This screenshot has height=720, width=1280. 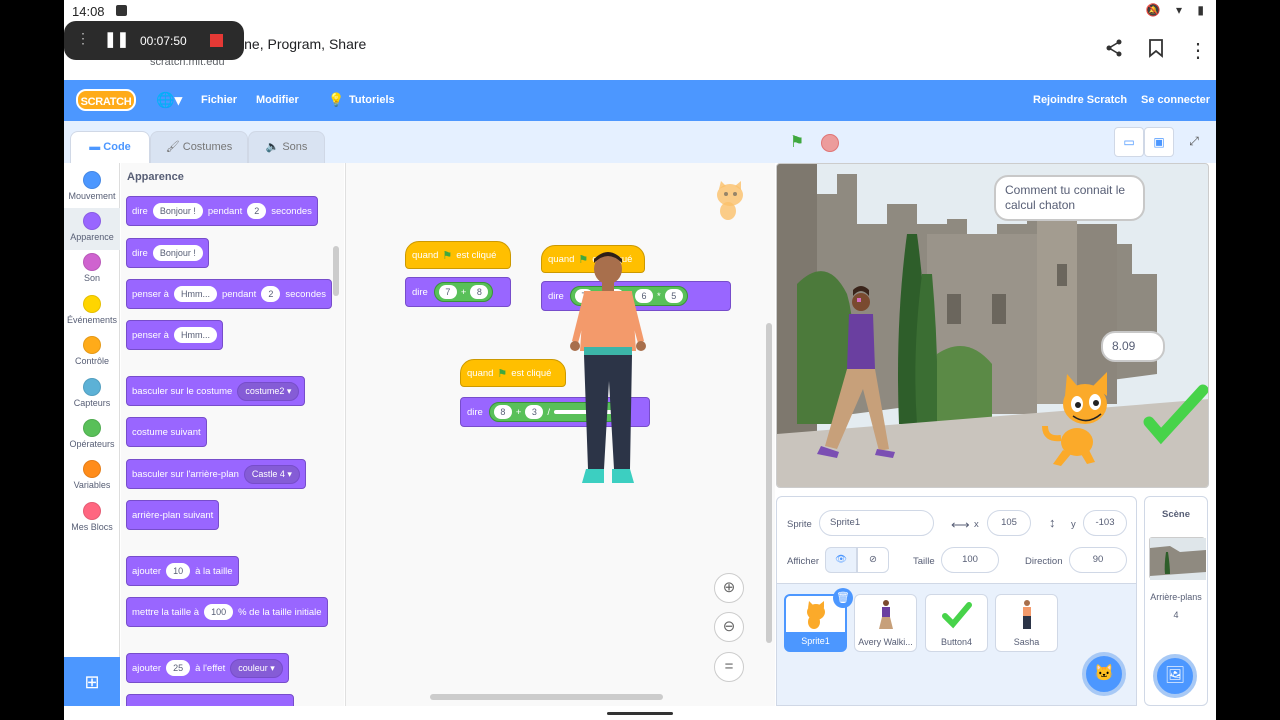 I want to click on choose-backdrop-button: 🖼, so click(x=1175, y=676).